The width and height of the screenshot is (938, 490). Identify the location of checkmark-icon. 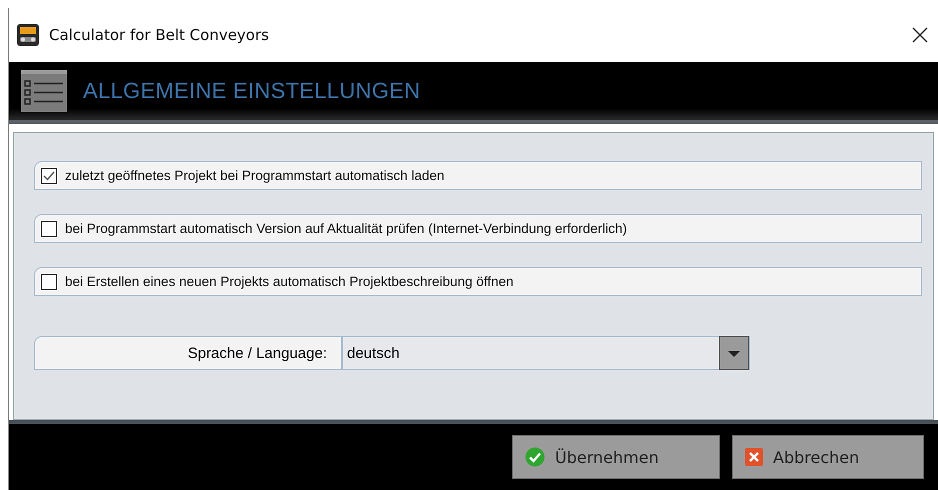
(535, 457).